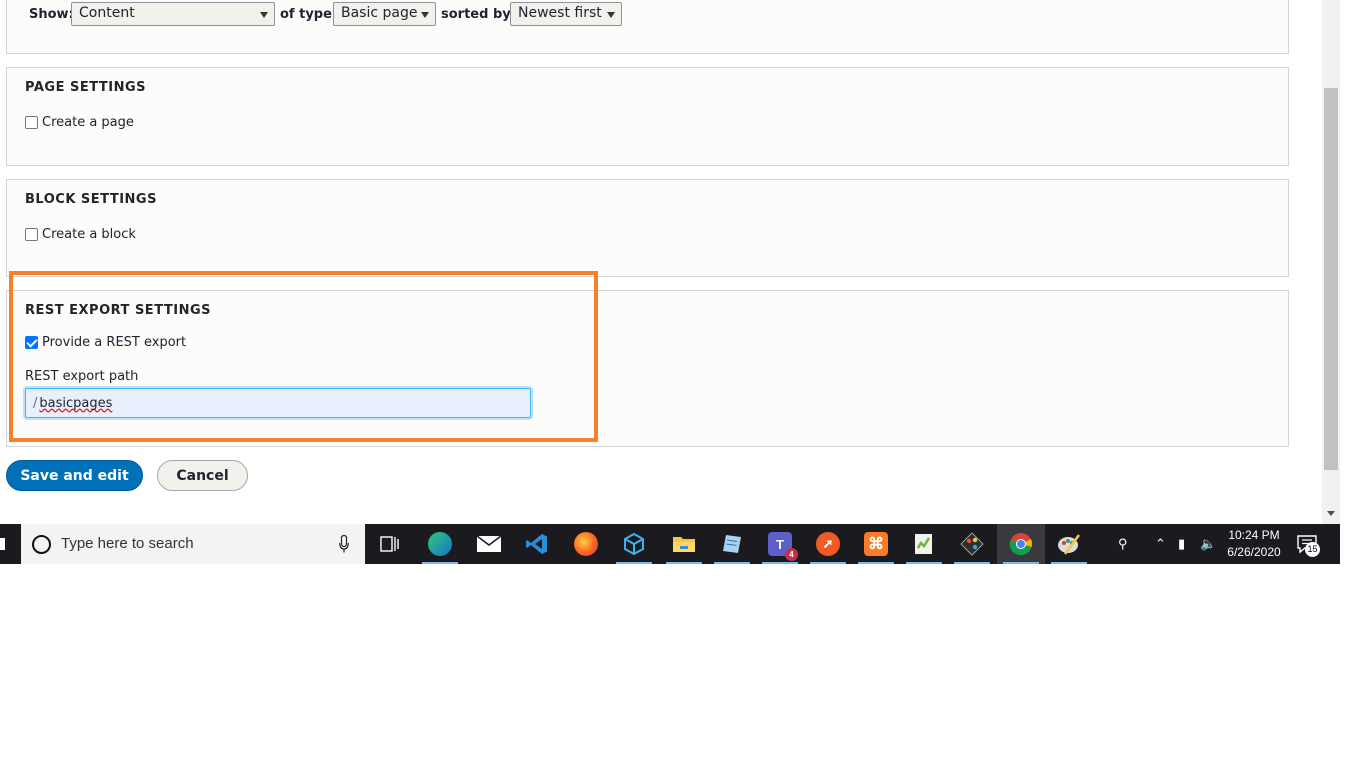 This screenshot has width=1366, height=768. Describe the element at coordinates (780, 544) in the screenshot. I see `teams-icon: T 4` at that location.